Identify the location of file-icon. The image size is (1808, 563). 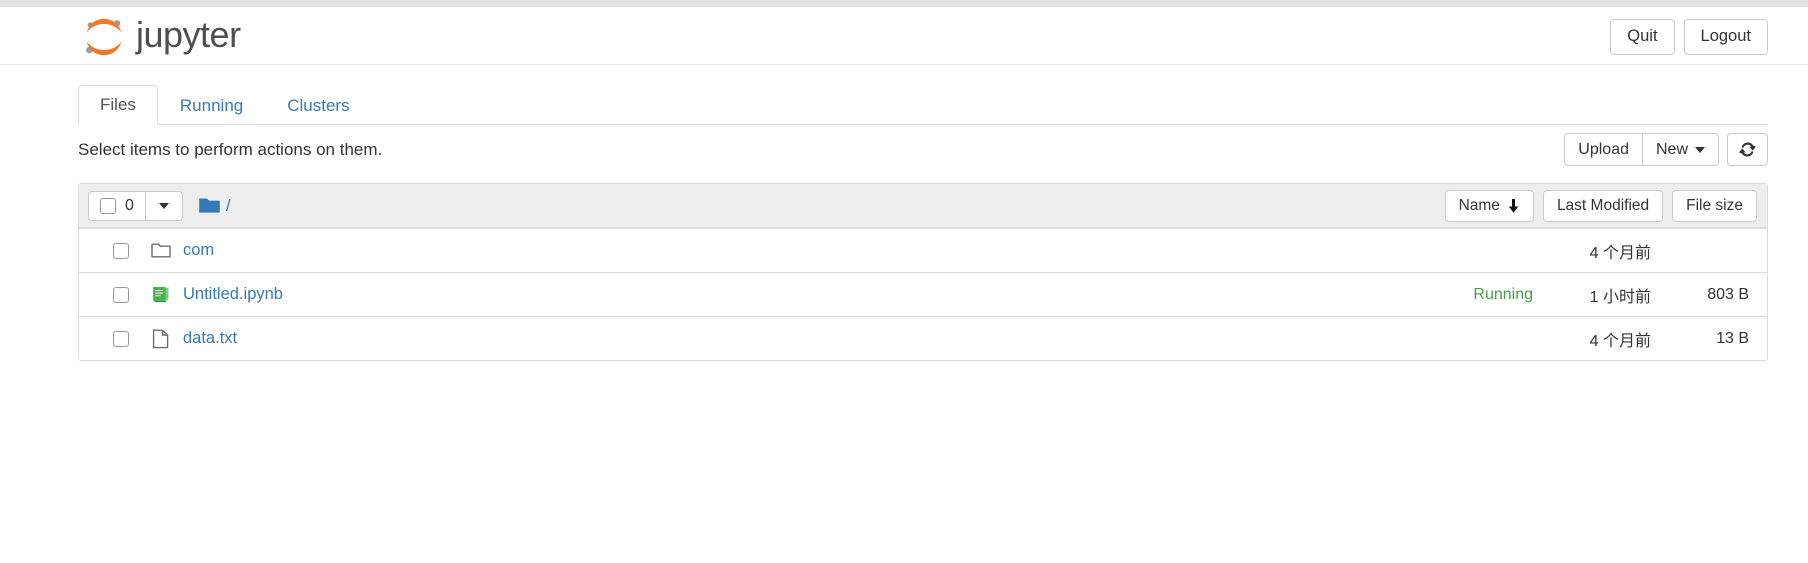
(161, 339).